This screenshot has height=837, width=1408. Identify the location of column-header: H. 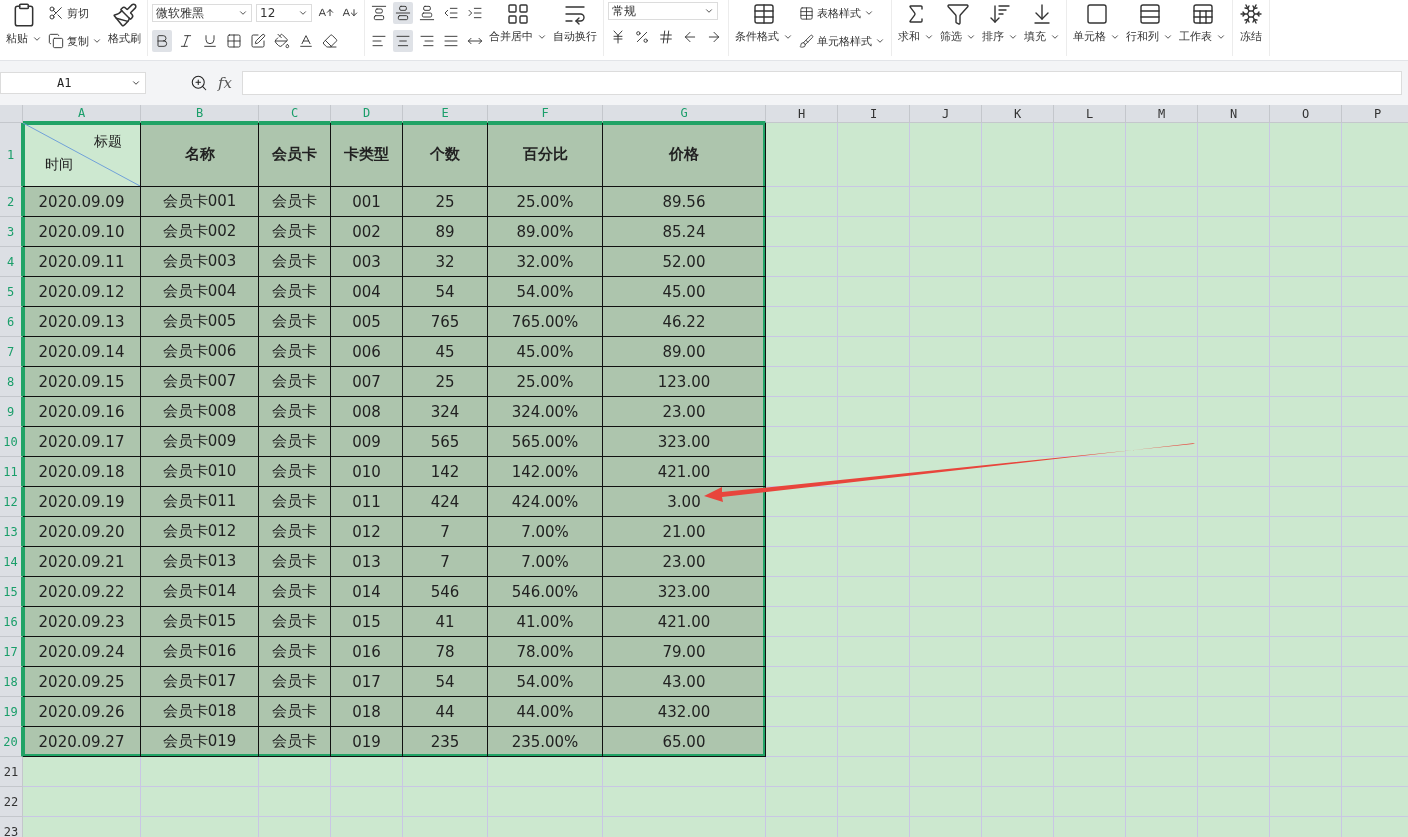
(802, 114).